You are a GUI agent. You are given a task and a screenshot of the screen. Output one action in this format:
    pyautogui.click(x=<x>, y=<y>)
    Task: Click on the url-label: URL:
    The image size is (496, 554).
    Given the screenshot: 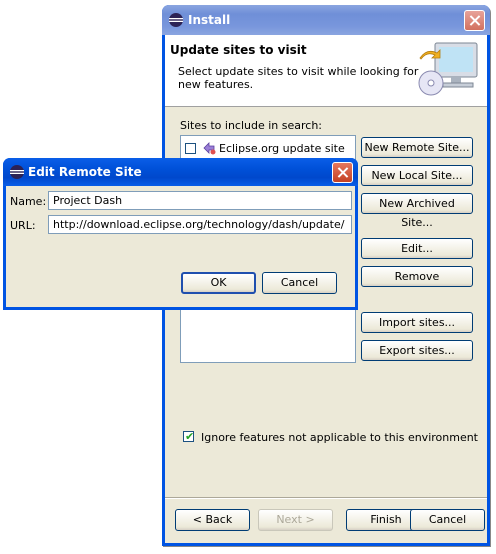 What is the action you would take?
    pyautogui.click(x=23, y=225)
    